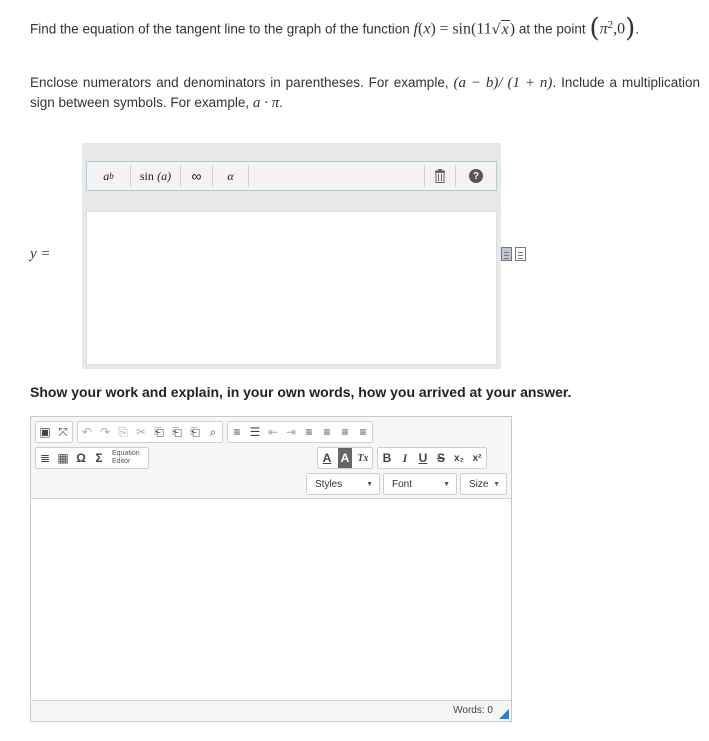 This screenshot has width=709, height=741. Describe the element at coordinates (195, 432) in the screenshot. I see `paste-word-icon: ⎗` at that location.